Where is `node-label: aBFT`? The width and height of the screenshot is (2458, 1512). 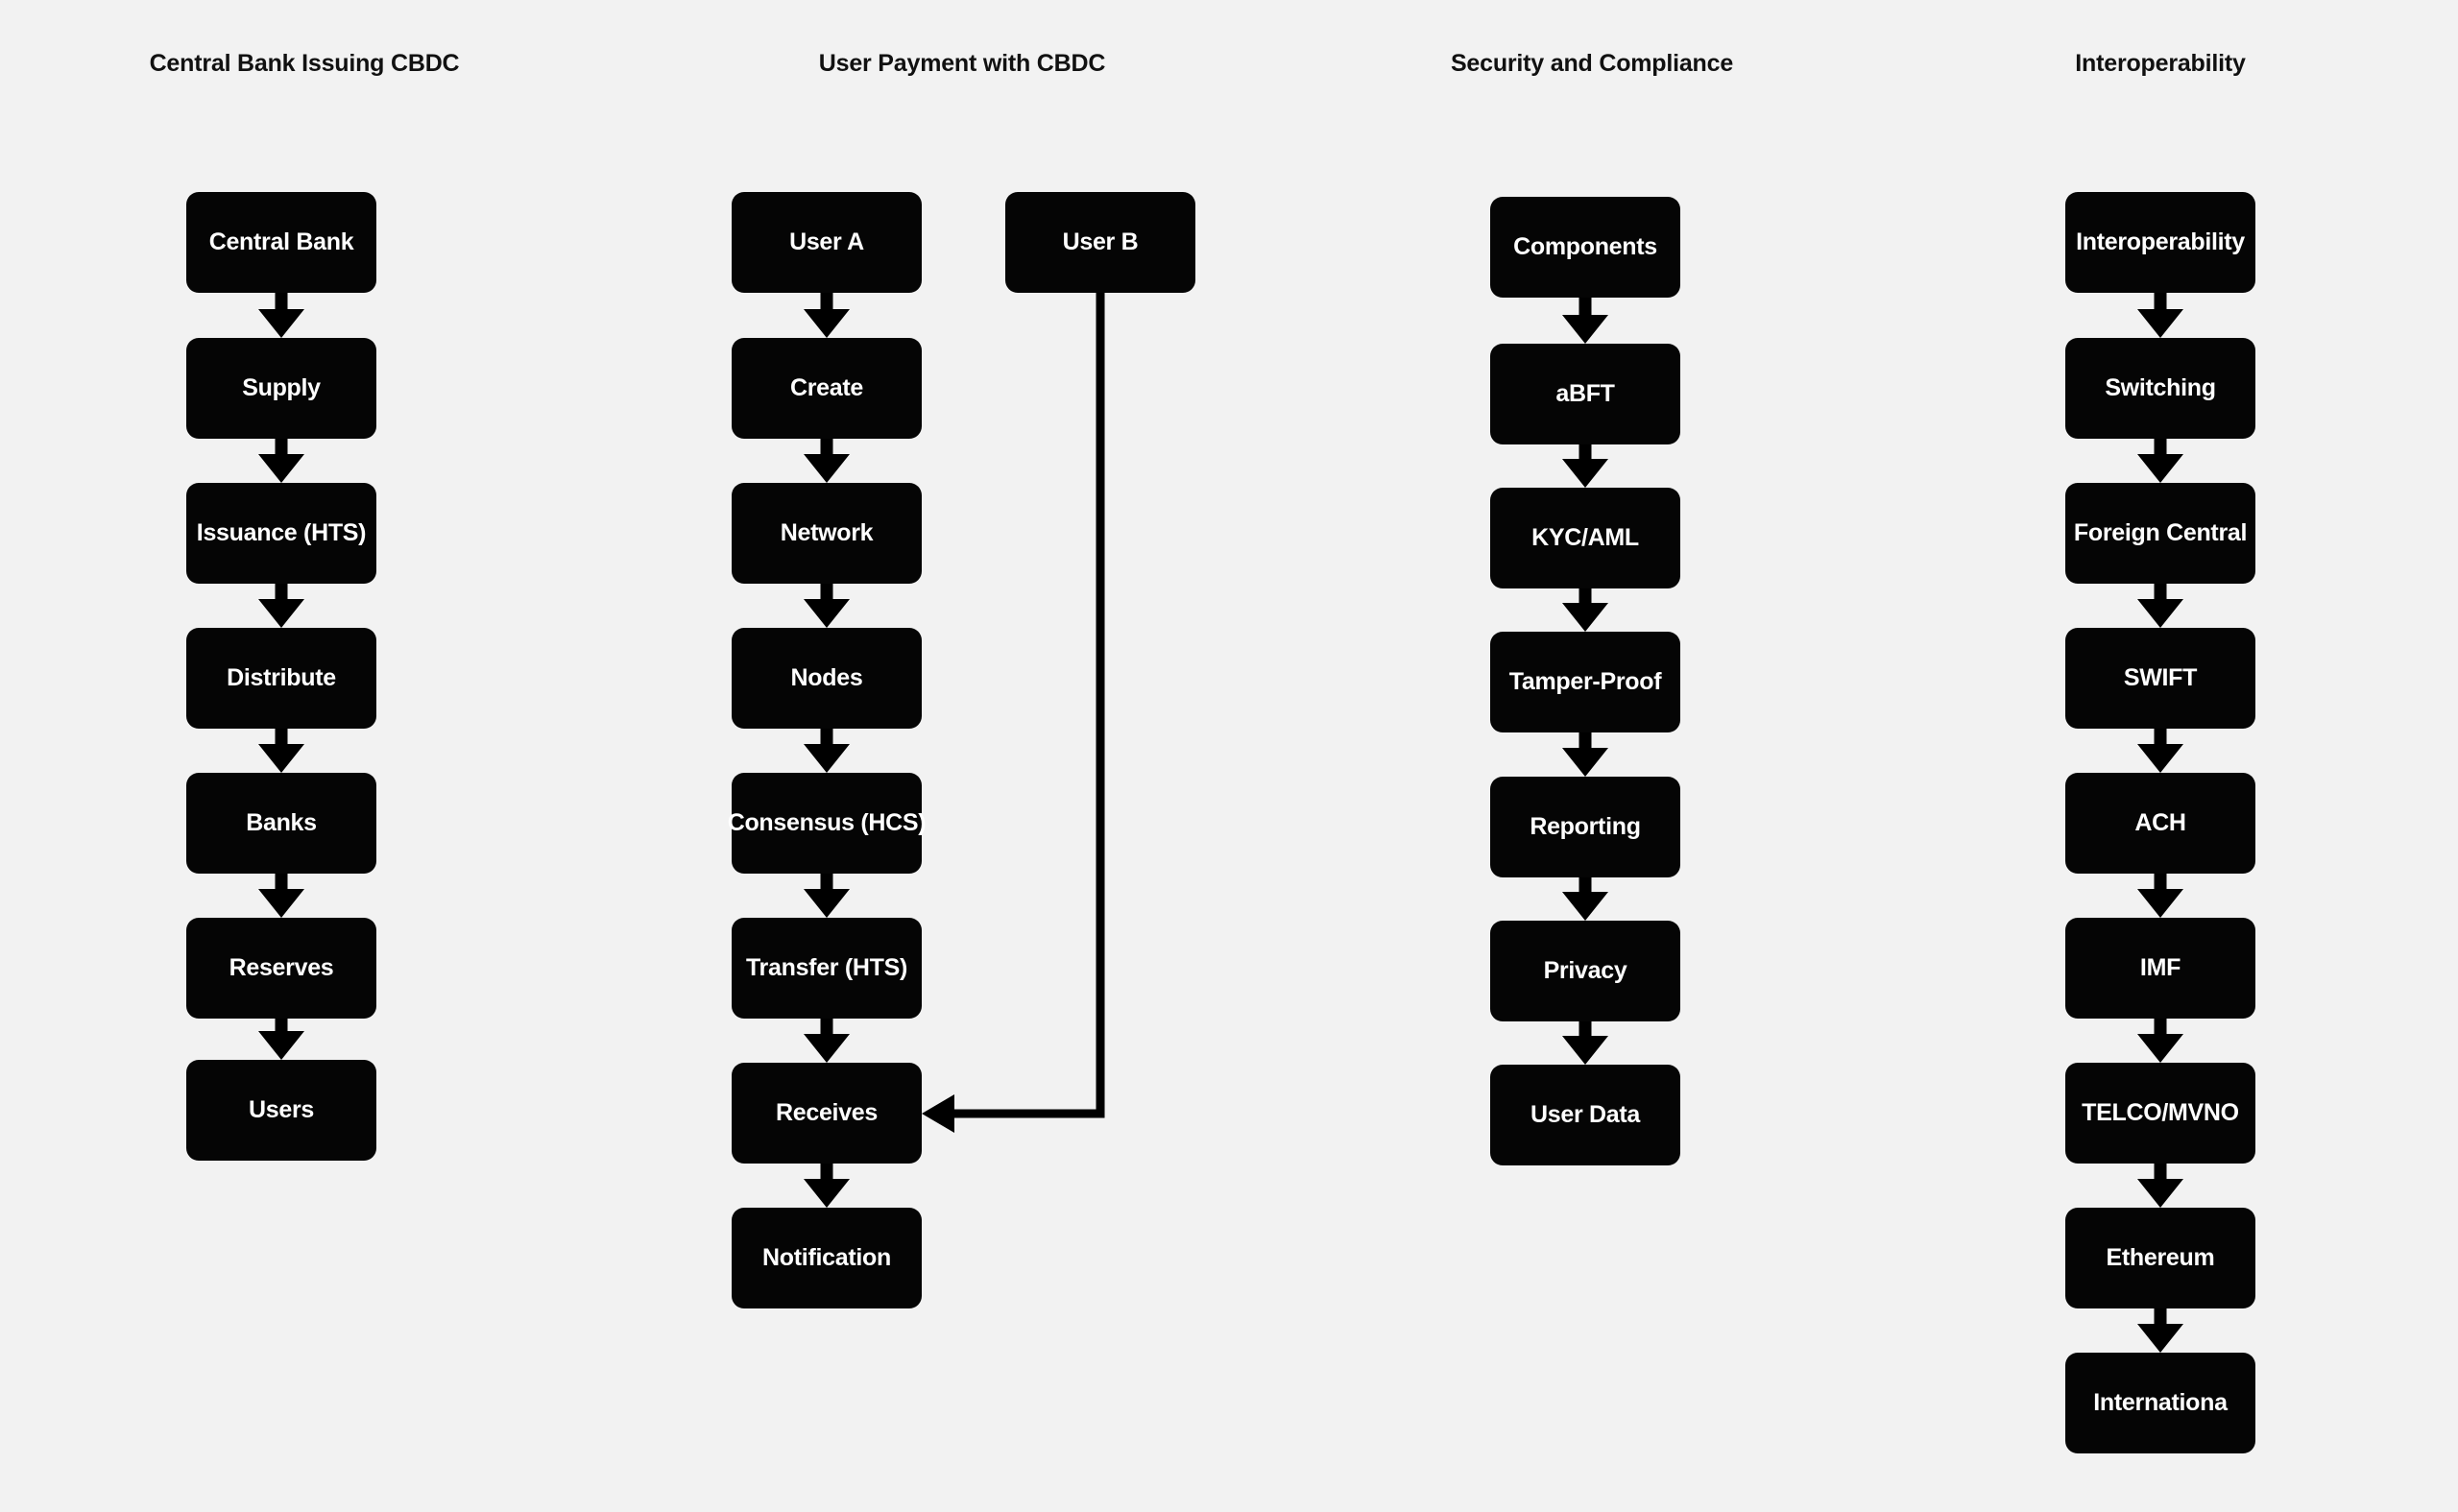
node-label: aBFT is located at coordinates (1585, 393).